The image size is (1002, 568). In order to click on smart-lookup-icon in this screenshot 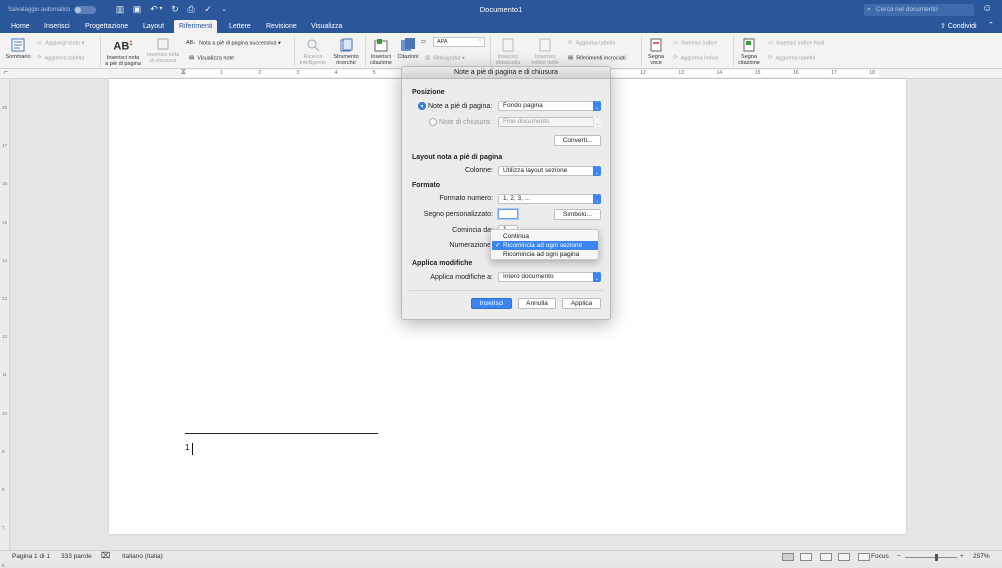, I will do `click(313, 45)`.